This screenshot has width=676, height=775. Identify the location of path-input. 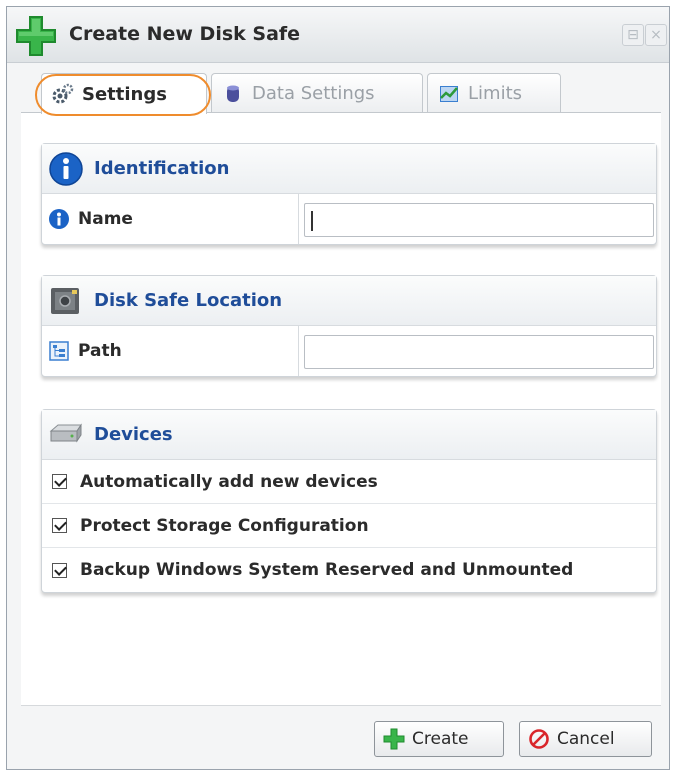
(479, 352).